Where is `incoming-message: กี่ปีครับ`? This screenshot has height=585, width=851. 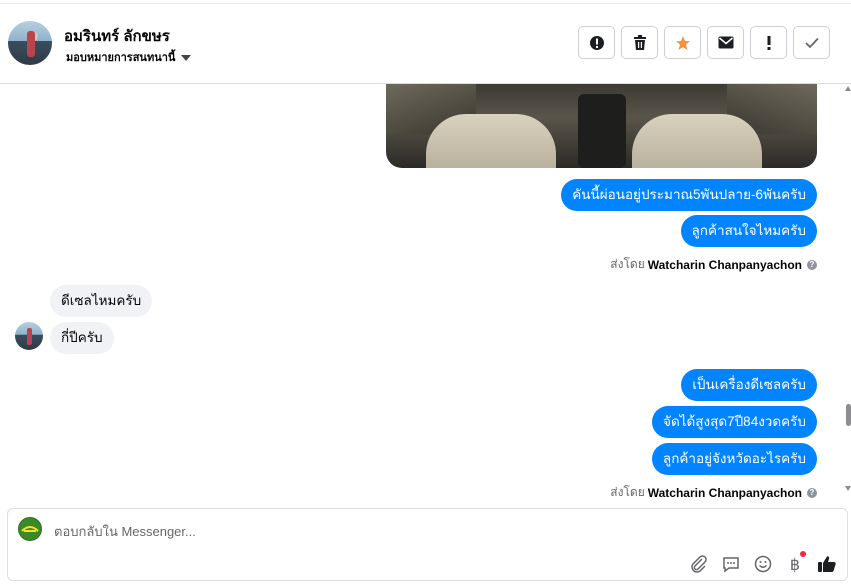 incoming-message: กี่ปีครับ is located at coordinates (82, 338).